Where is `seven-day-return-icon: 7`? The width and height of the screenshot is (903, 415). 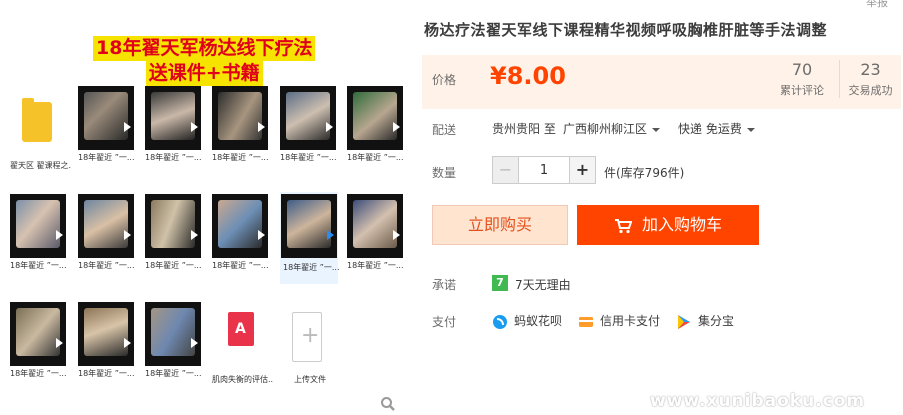
seven-day-return-icon: 7 is located at coordinates (500, 283).